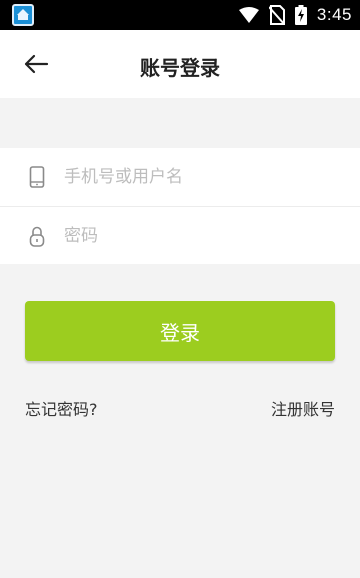 This screenshot has height=578, width=360. I want to click on password-row, so click(180, 236).